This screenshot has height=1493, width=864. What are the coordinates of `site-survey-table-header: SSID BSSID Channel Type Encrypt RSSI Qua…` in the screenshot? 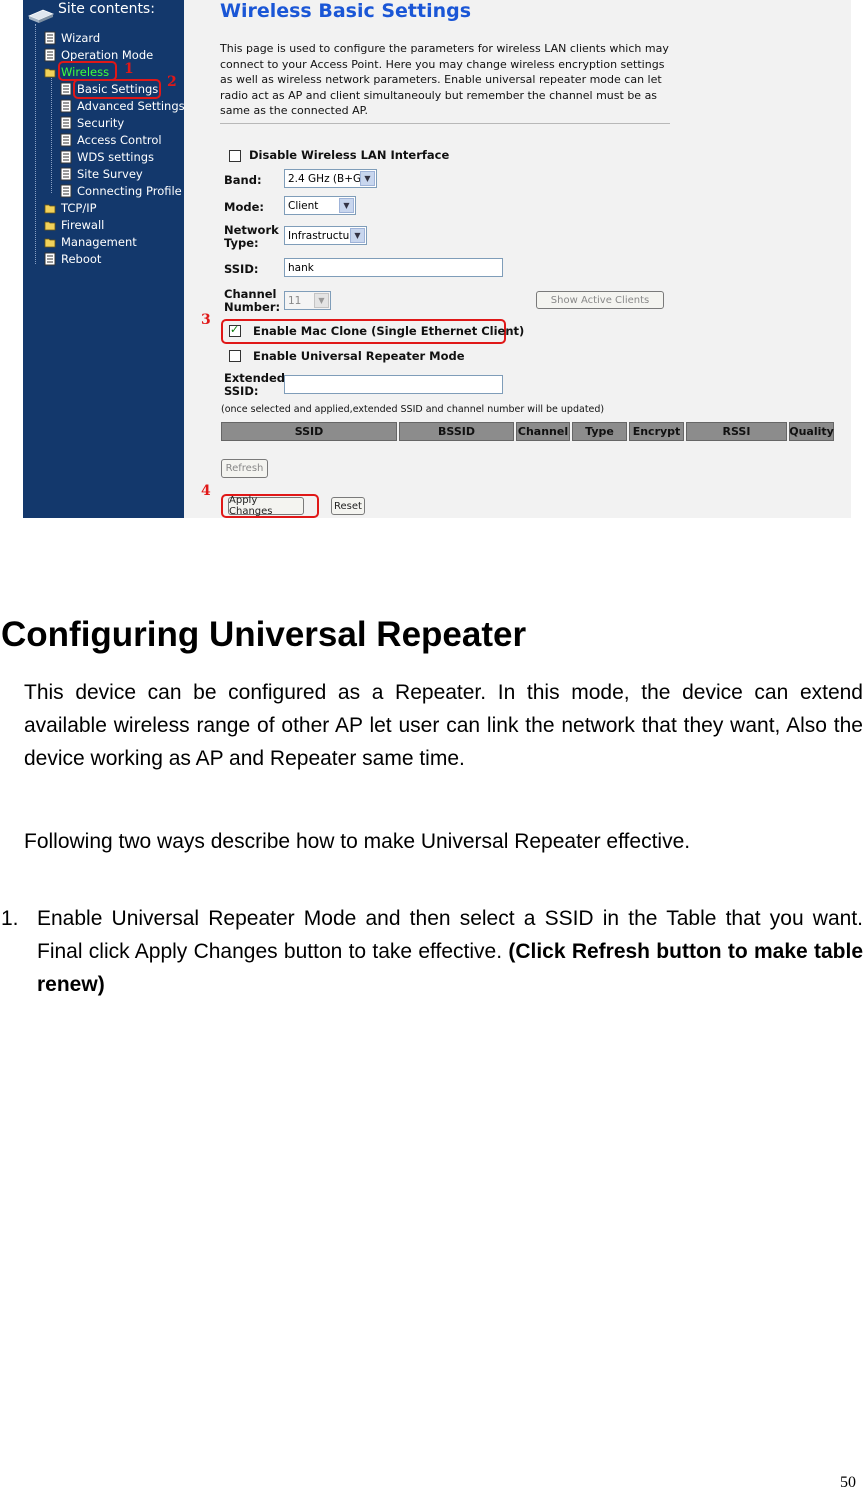 It's located at (527, 431).